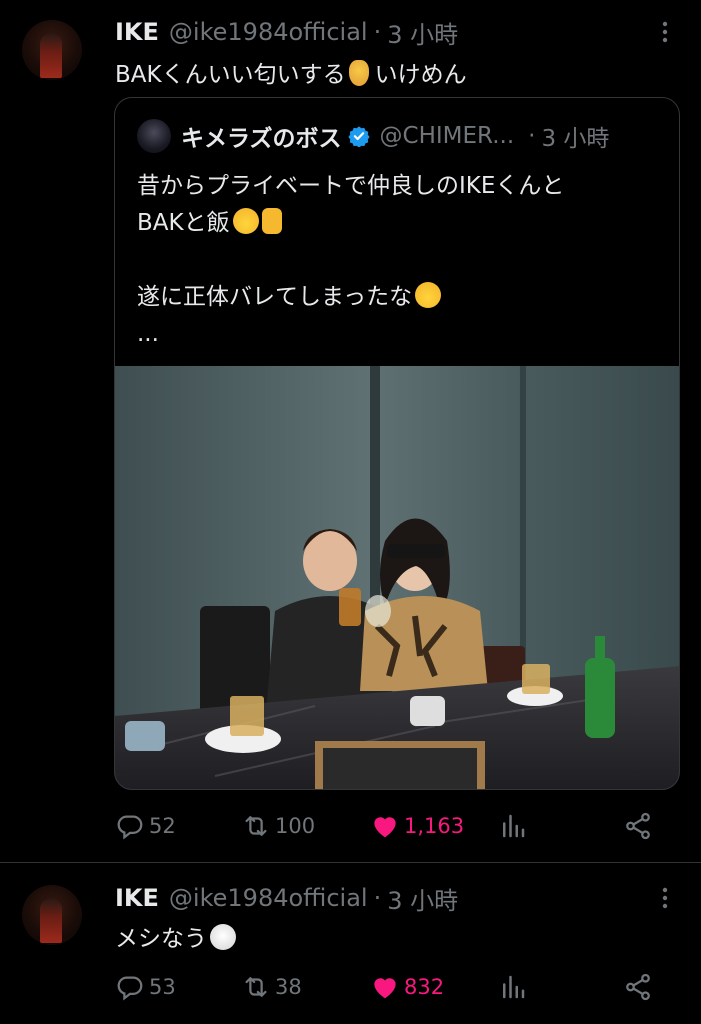  What do you see at coordinates (358, 136) in the screenshot?
I see `verified-badge-icon` at bounding box center [358, 136].